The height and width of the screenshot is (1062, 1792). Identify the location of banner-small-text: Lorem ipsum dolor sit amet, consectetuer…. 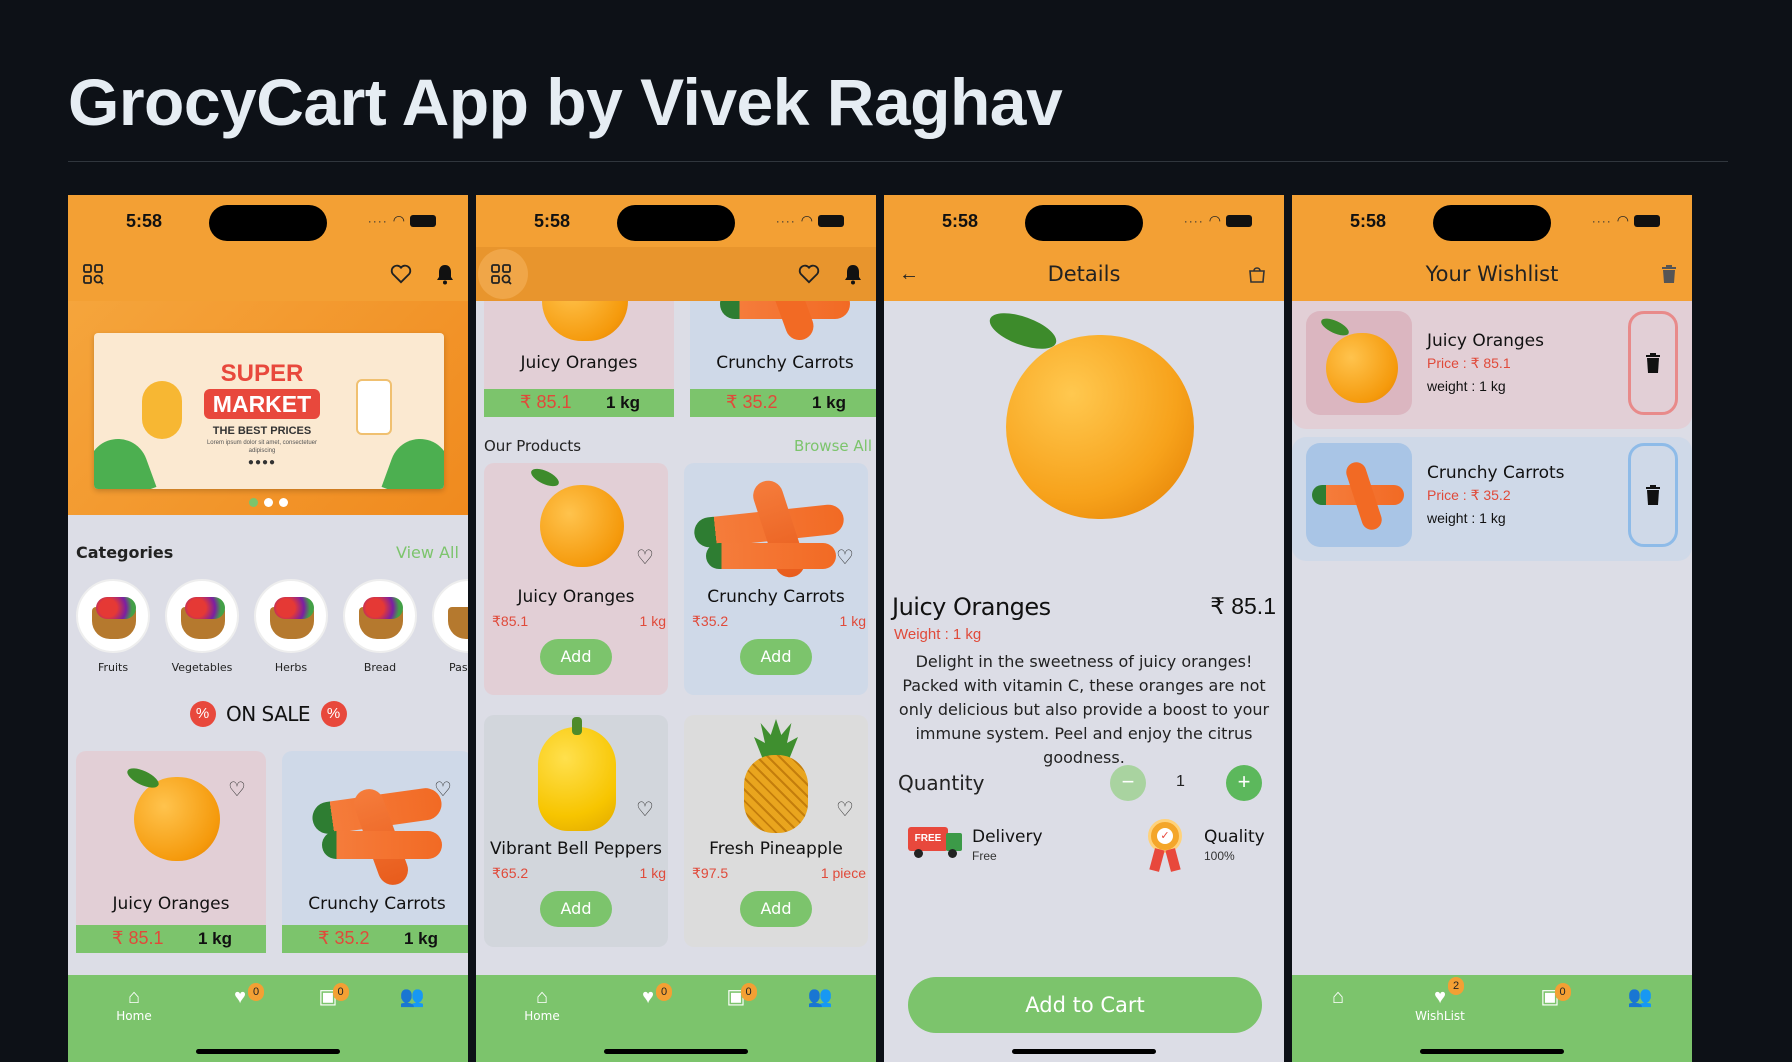
(262, 447).